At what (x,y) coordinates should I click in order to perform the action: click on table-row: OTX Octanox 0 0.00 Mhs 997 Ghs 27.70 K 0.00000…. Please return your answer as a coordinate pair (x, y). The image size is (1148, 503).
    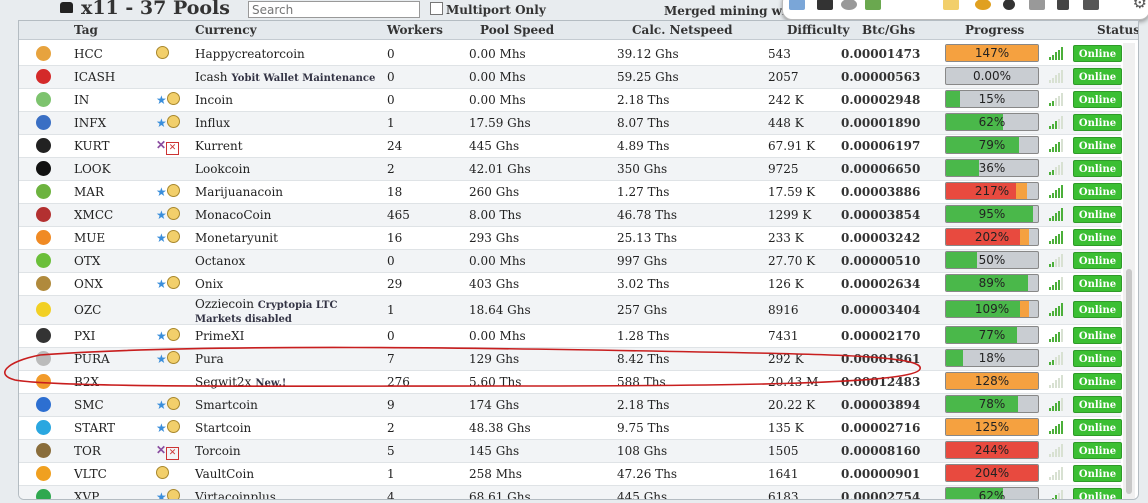
    Looking at the image, I should click on (570, 261).